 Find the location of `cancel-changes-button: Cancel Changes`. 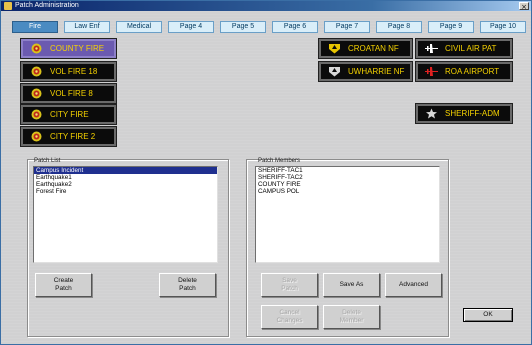

cancel-changes-button: Cancel Changes is located at coordinates (289, 317).